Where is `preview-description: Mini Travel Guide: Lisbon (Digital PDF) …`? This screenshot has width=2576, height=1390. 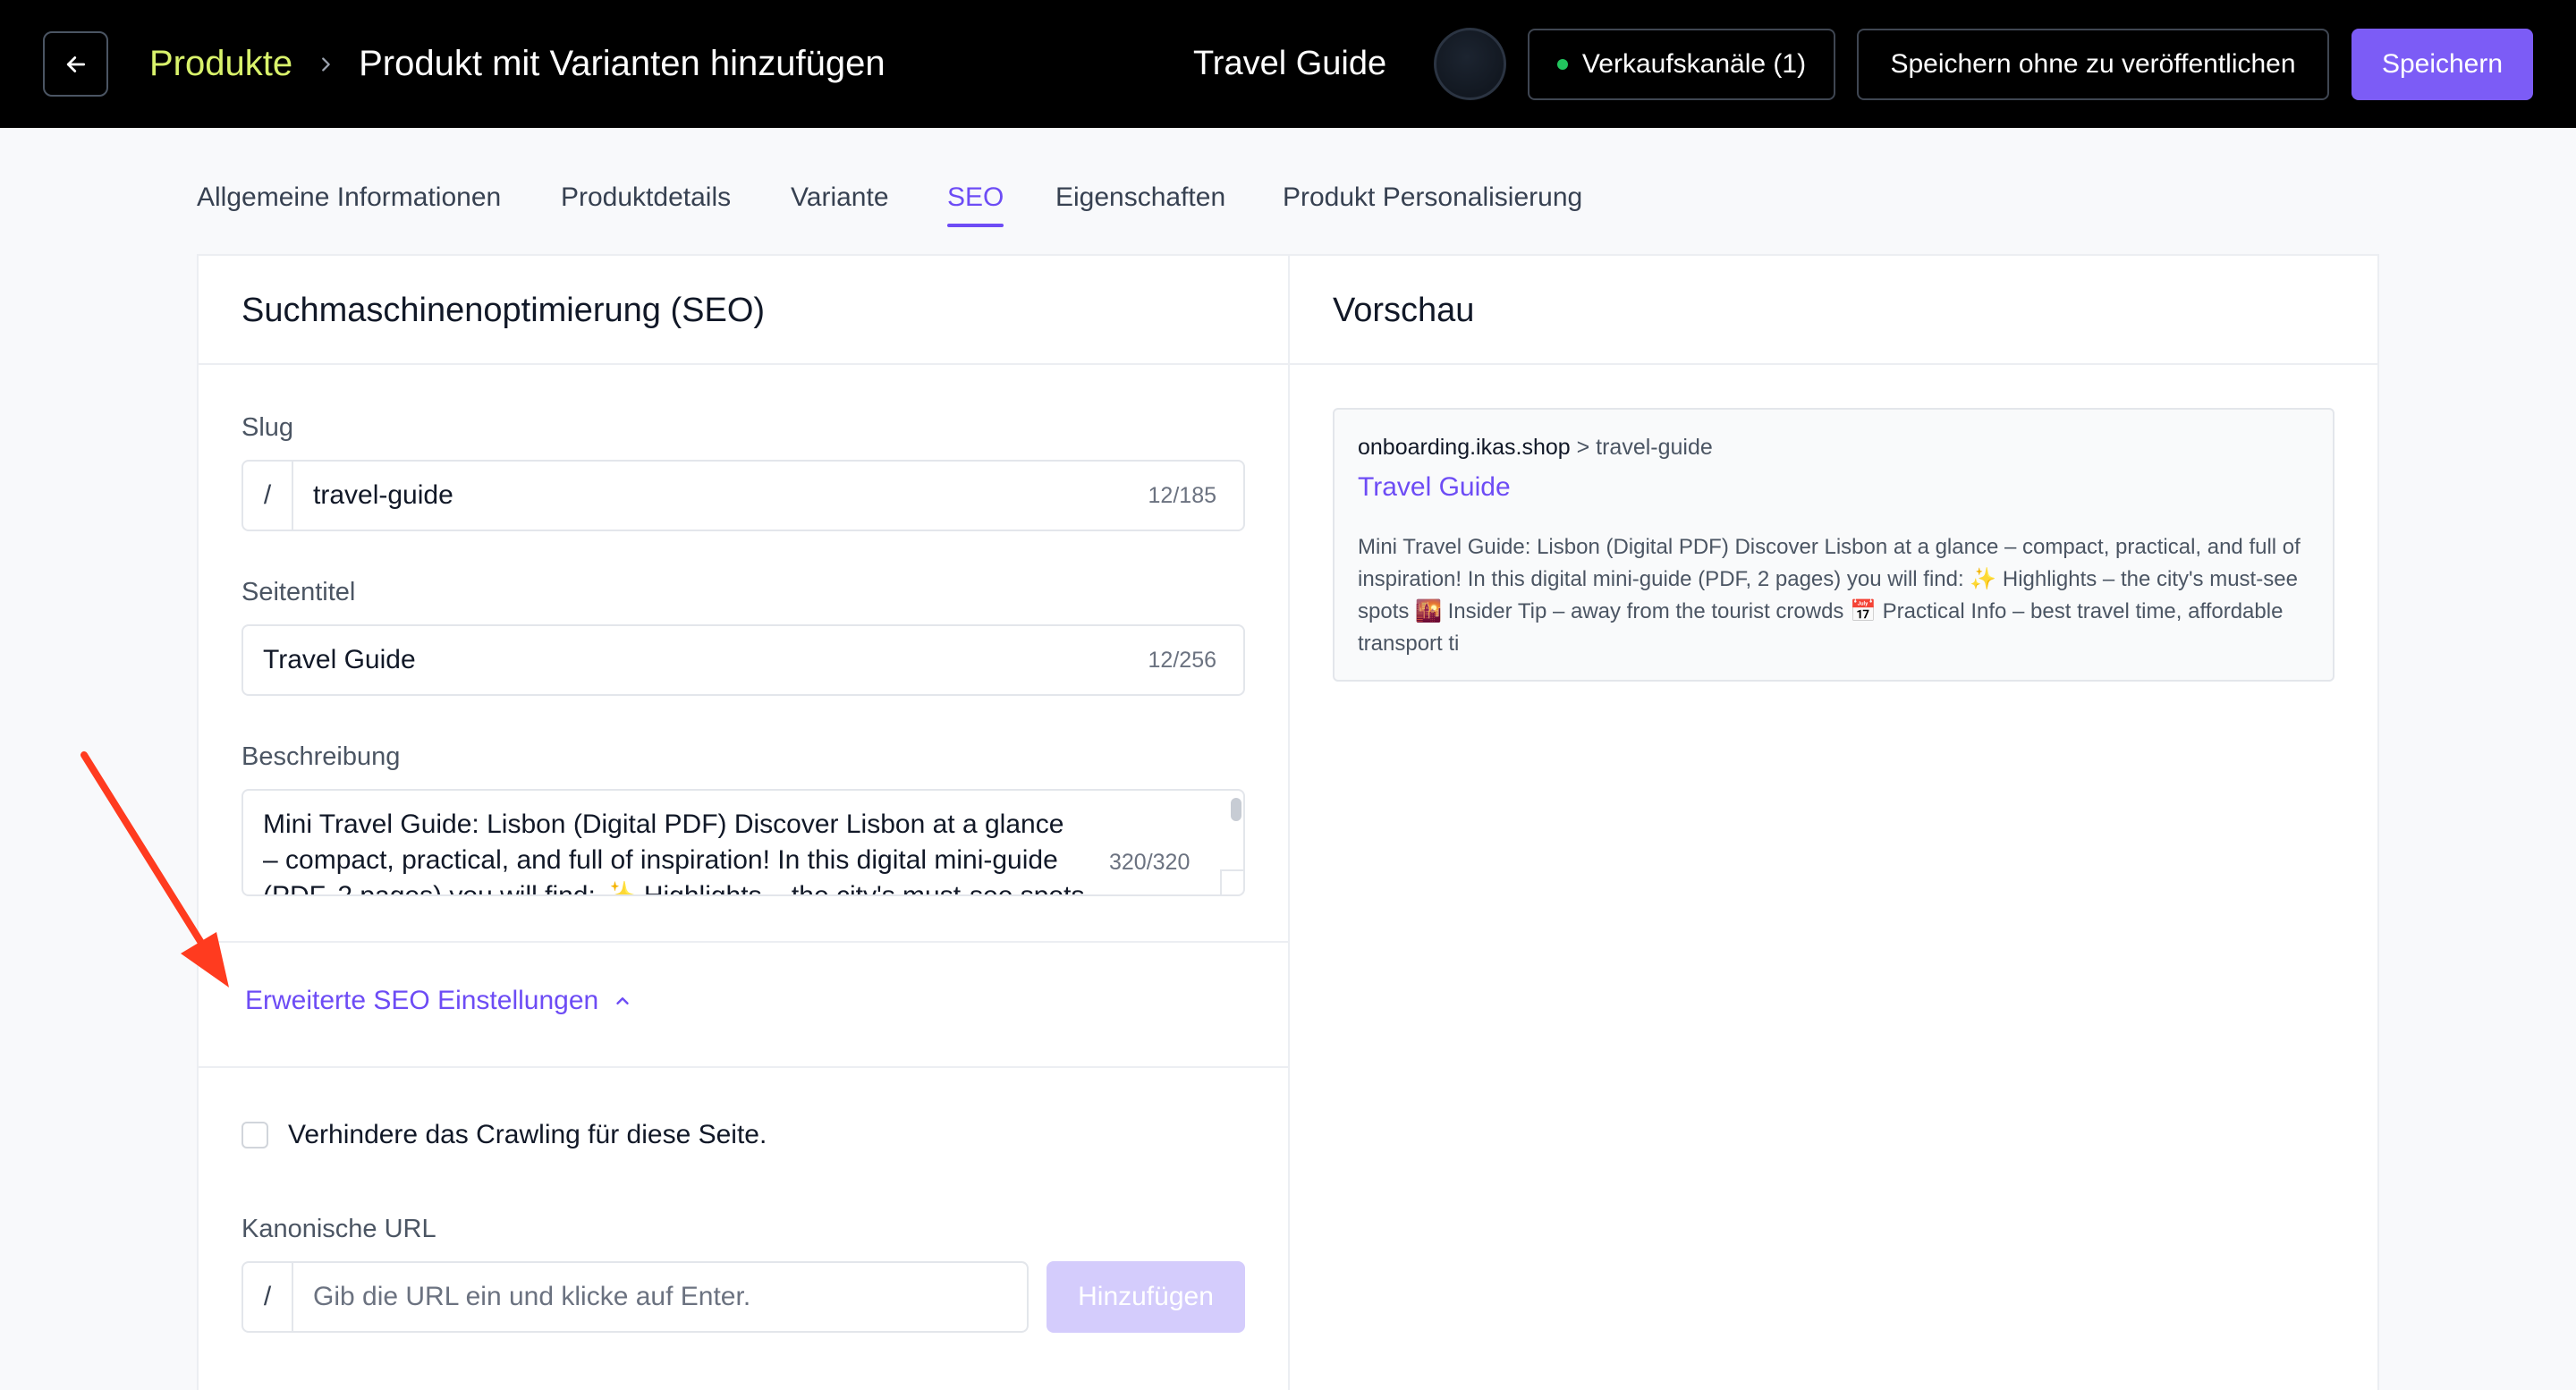
preview-description: Mini Travel Guide: Lisbon (Digital PDF) … is located at coordinates (1829, 595).